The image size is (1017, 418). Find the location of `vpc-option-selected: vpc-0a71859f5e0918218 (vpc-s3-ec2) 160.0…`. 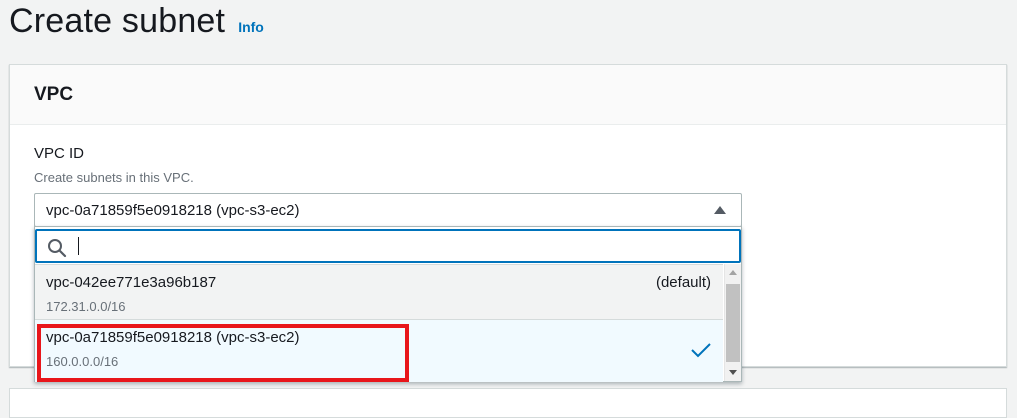

vpc-option-selected: vpc-0a71859f5e0918218 (vpc-s3-ec2) 160.0… is located at coordinates (379, 351).